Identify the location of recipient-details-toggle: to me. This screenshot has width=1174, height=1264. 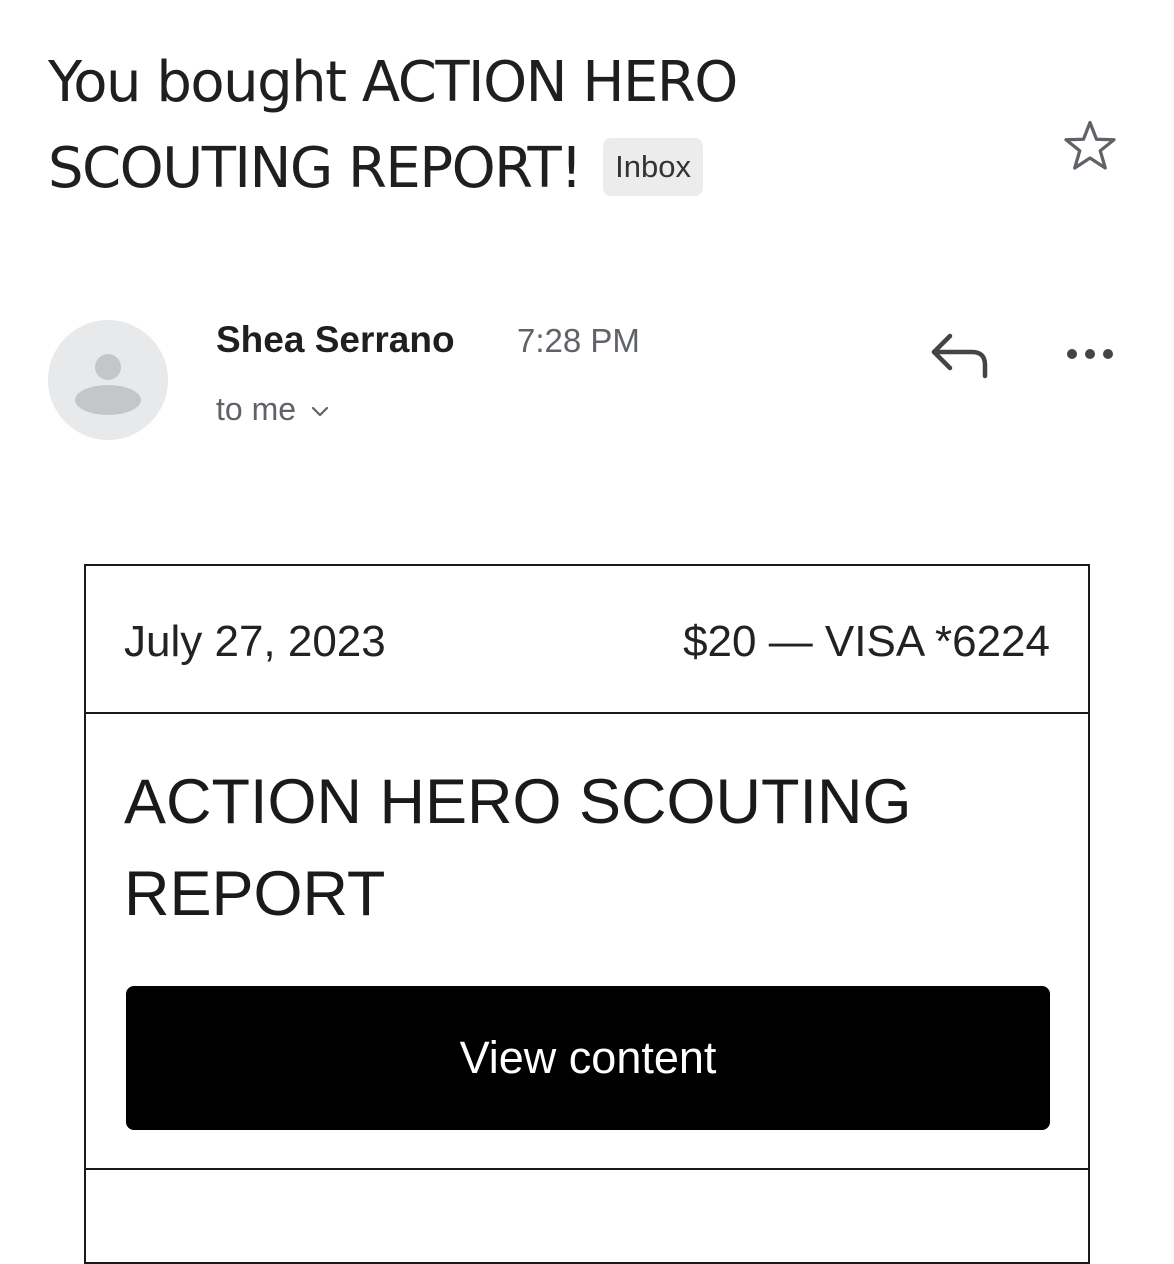
(273, 409).